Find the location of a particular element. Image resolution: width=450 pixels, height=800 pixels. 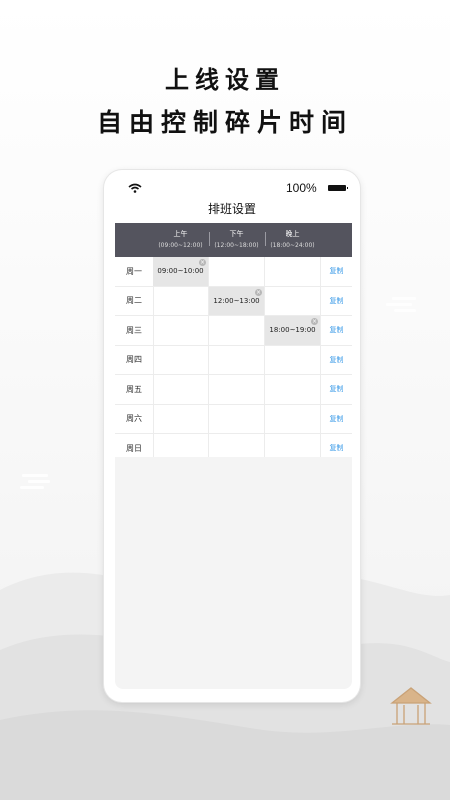

slot-cell: 12:00~13:00 × is located at coordinates (237, 300).